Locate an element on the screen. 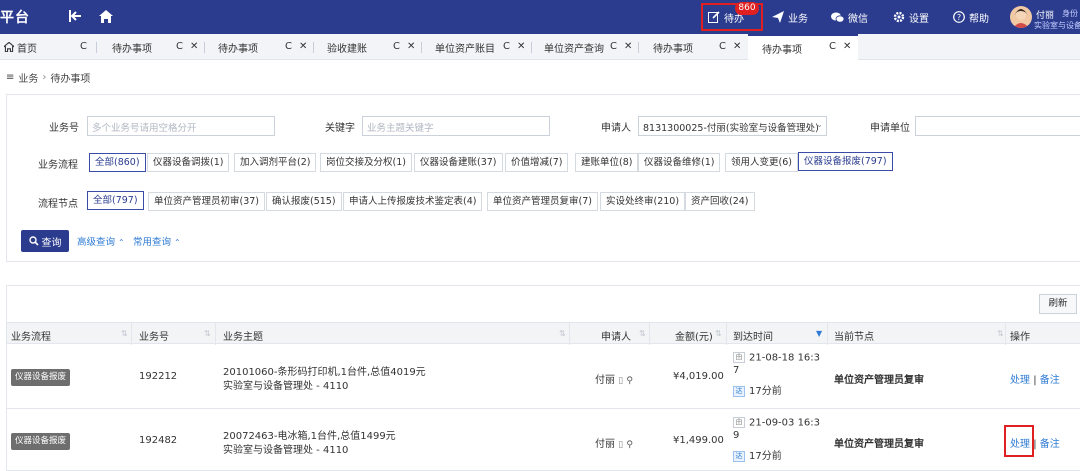 This screenshot has height=471, width=1080. breadcrumb-sep: › is located at coordinates (44, 77).